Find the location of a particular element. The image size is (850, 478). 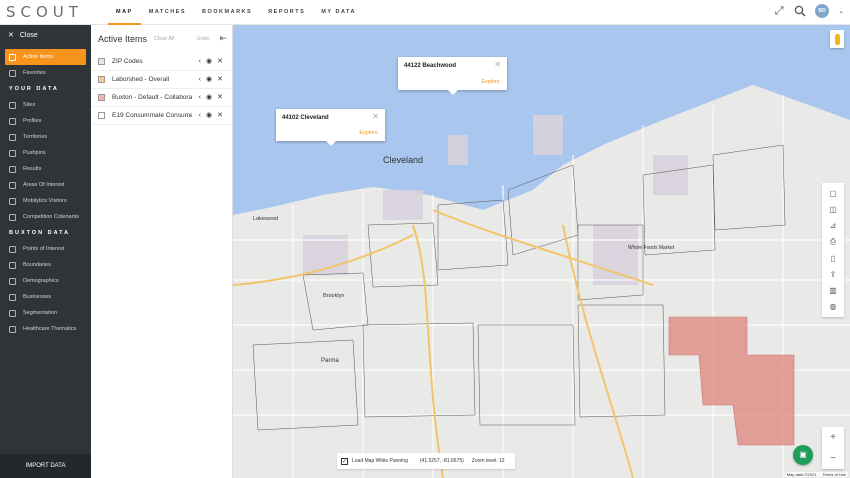

bookmark-icon: ◫ is located at coordinates (833, 209).